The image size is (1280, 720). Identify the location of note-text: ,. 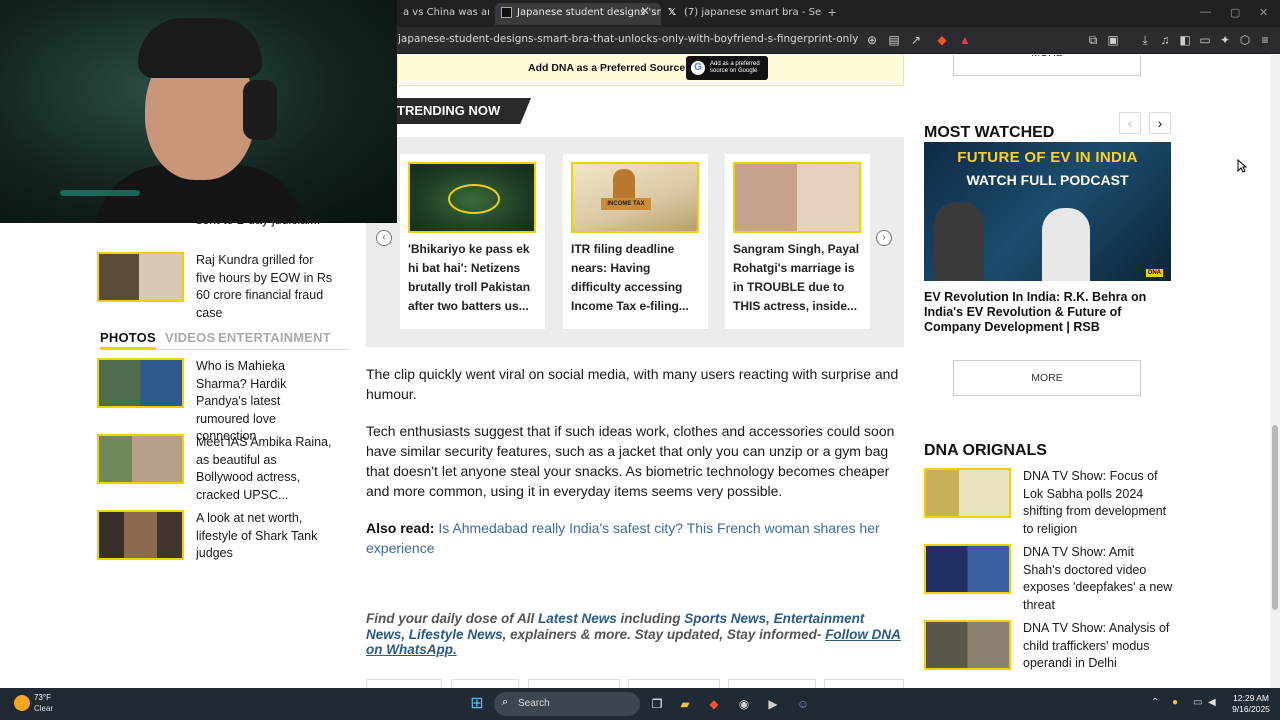
(770, 618).